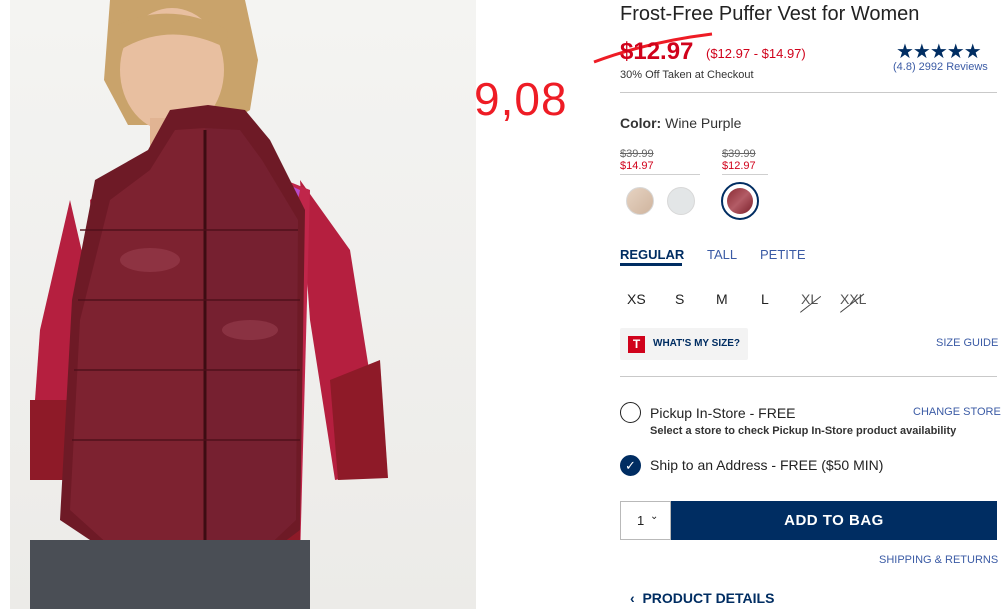 The width and height of the screenshot is (1005, 609). What do you see at coordinates (679, 299) in the screenshot?
I see `size-option-s: S` at bounding box center [679, 299].